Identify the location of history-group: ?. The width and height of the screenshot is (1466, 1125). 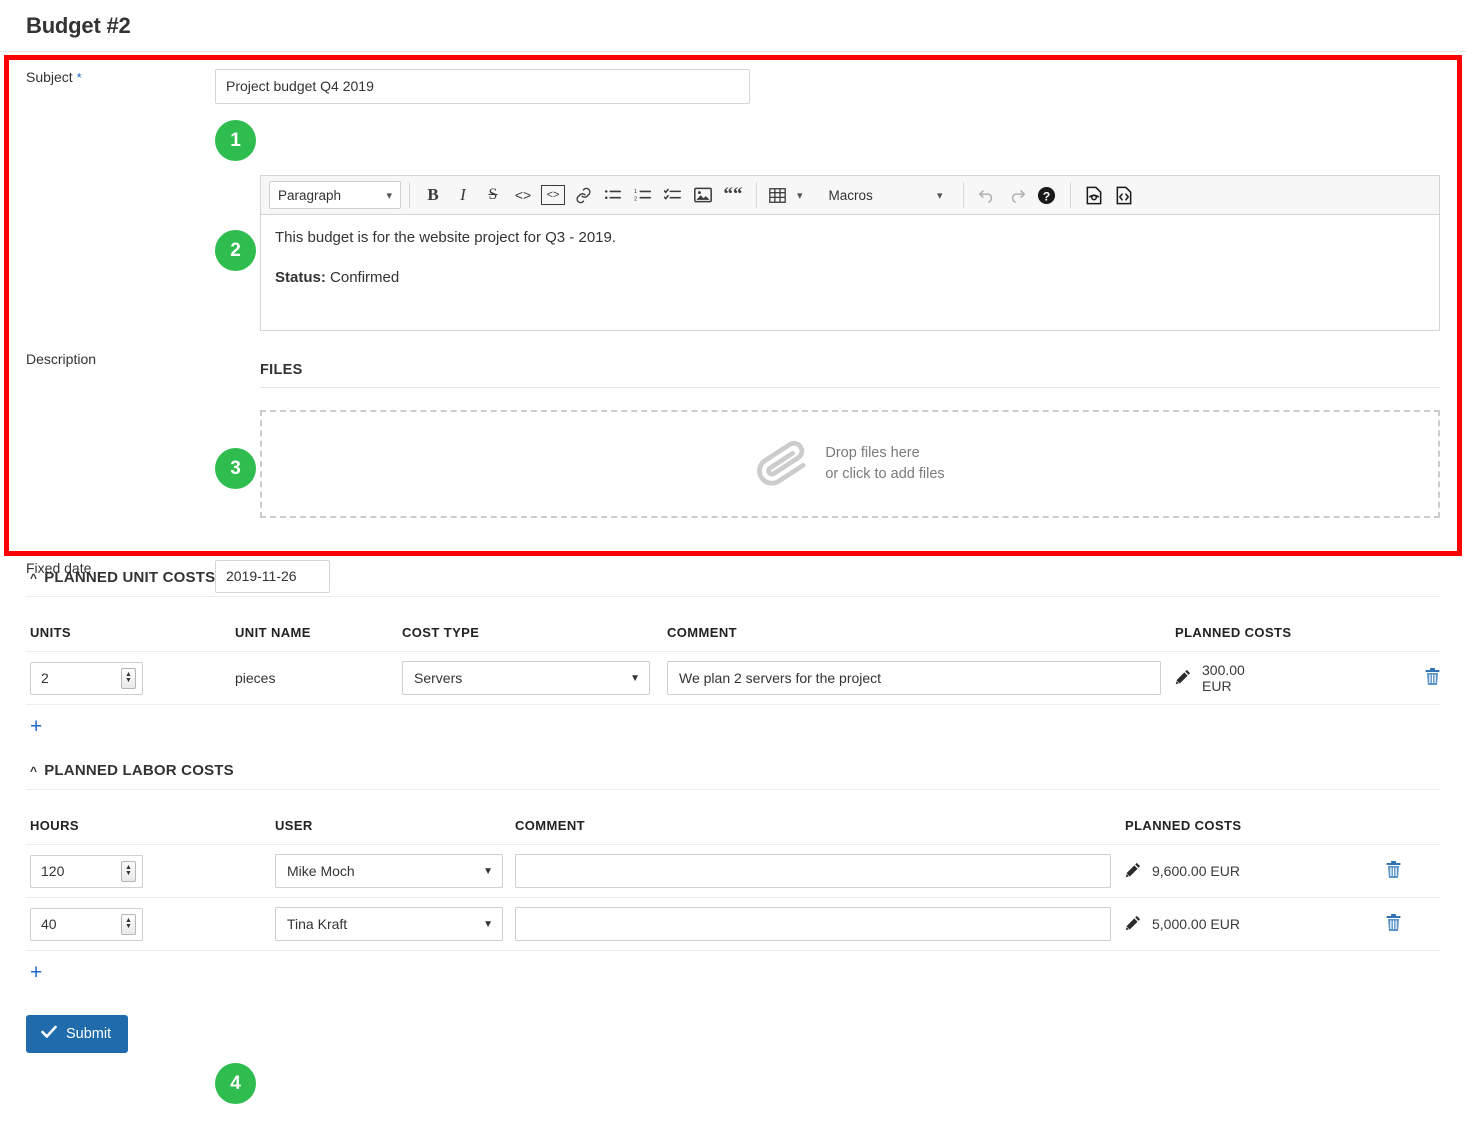
(1017, 195).